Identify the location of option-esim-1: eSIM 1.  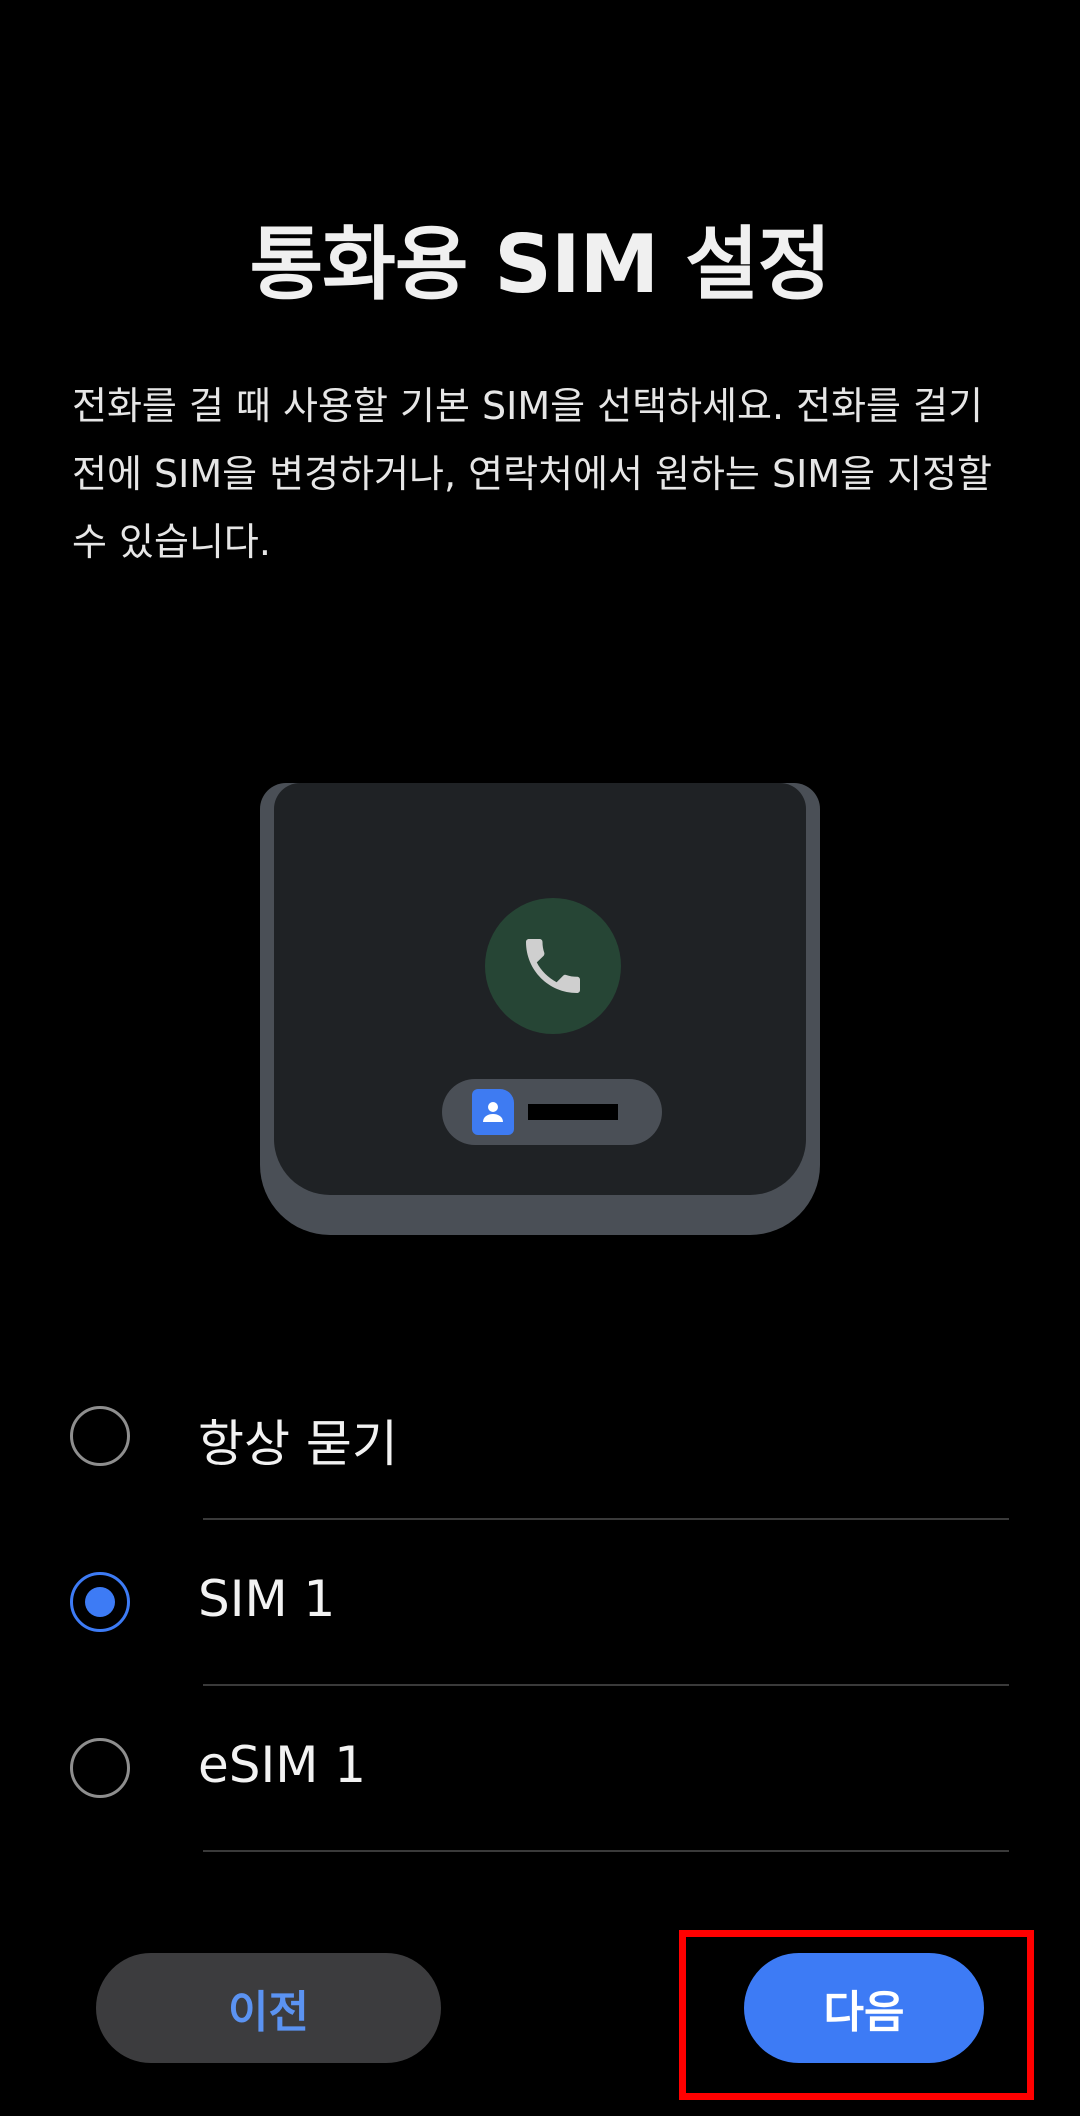
(540, 1768).